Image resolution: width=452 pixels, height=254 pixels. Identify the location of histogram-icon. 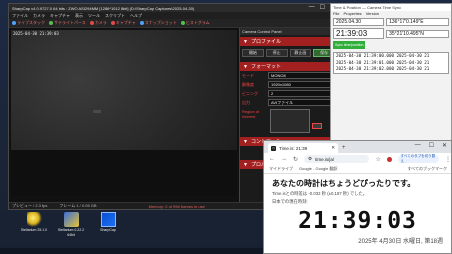
(182, 23).